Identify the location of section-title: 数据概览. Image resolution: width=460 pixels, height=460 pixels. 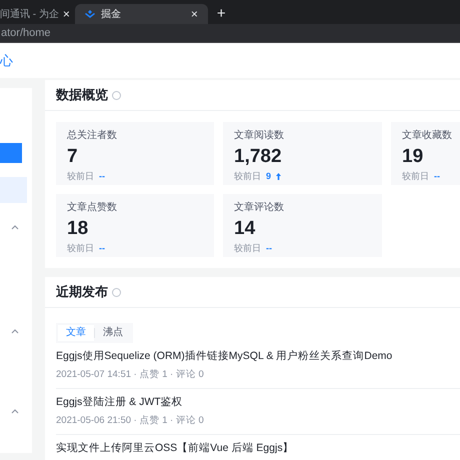
(82, 95).